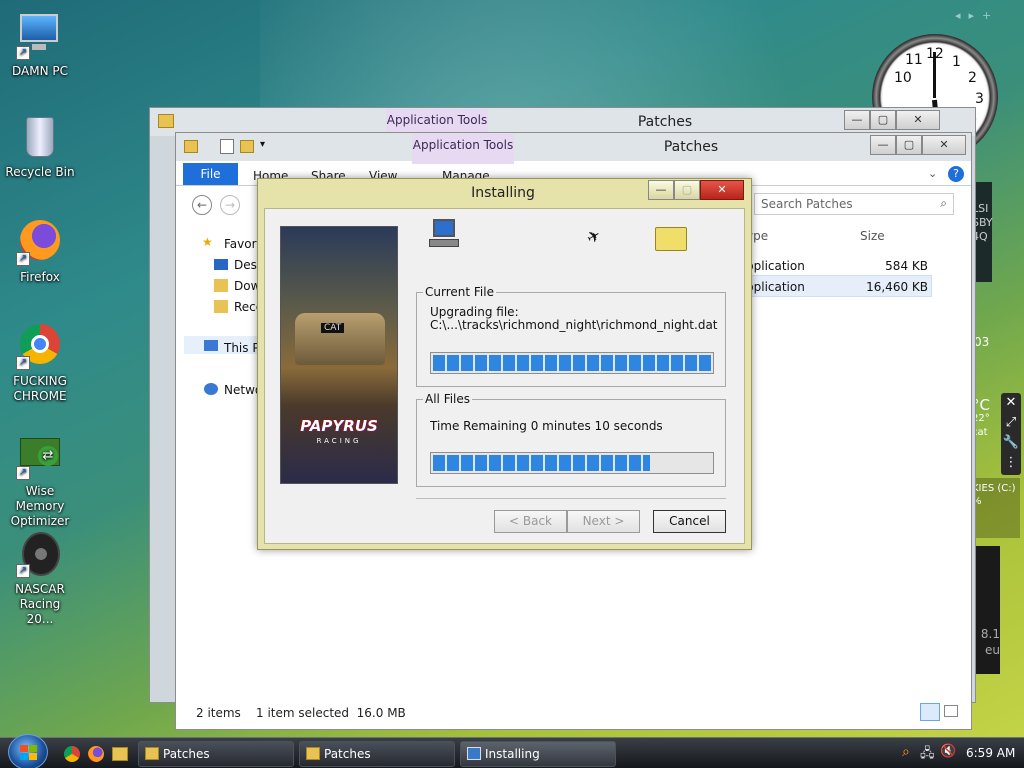 Image resolution: width=1024 pixels, height=768 pixels. I want to click on tab-file: File, so click(210, 174).